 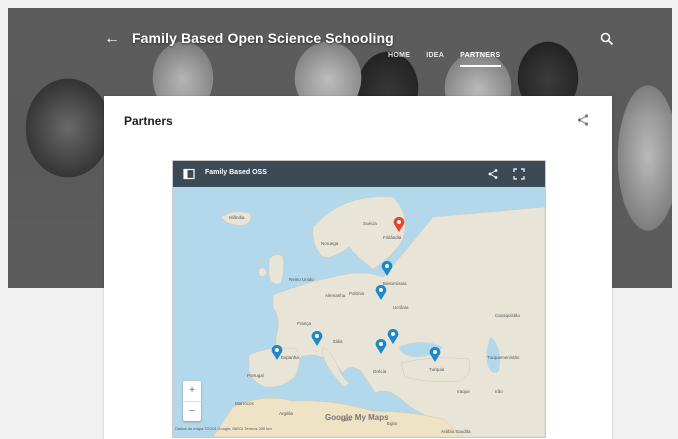 What do you see at coordinates (338, 341) in the screenshot?
I see `map-label: Itália` at bounding box center [338, 341].